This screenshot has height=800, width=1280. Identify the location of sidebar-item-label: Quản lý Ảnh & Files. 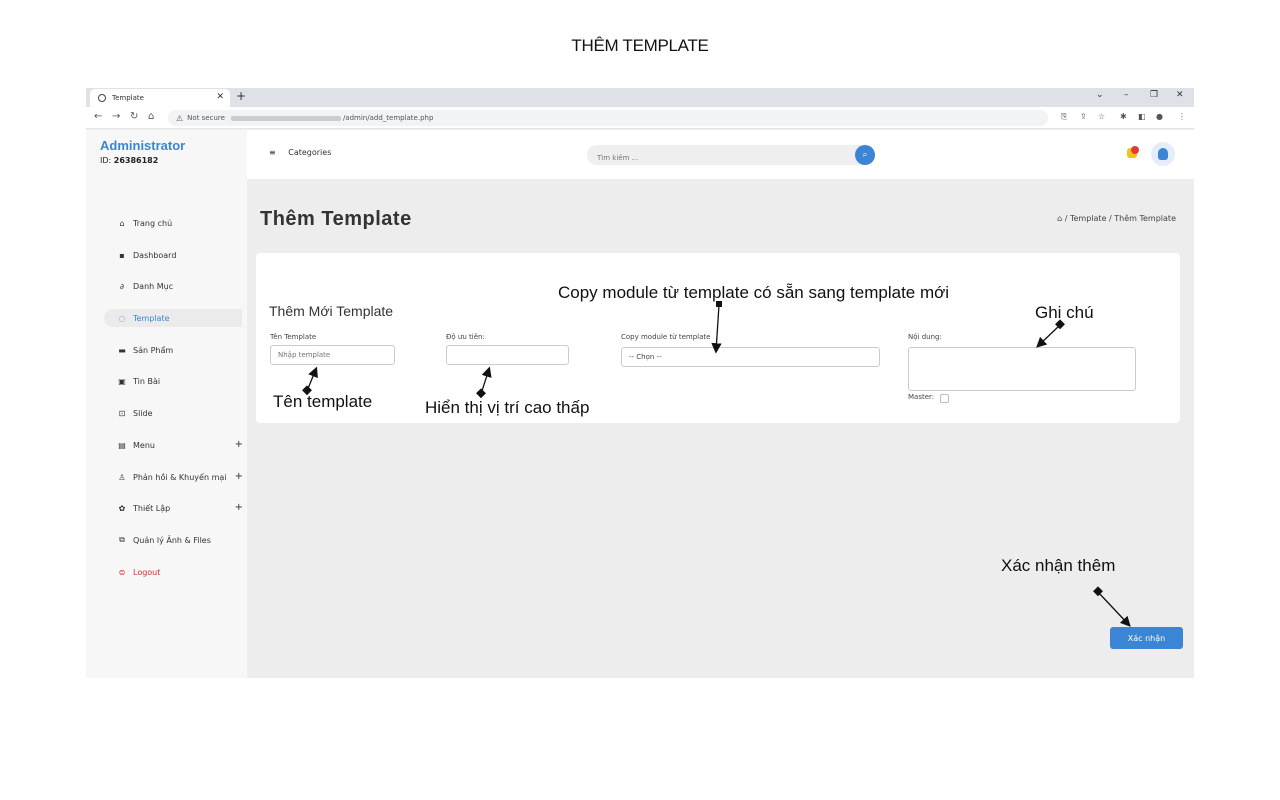
(172, 540).